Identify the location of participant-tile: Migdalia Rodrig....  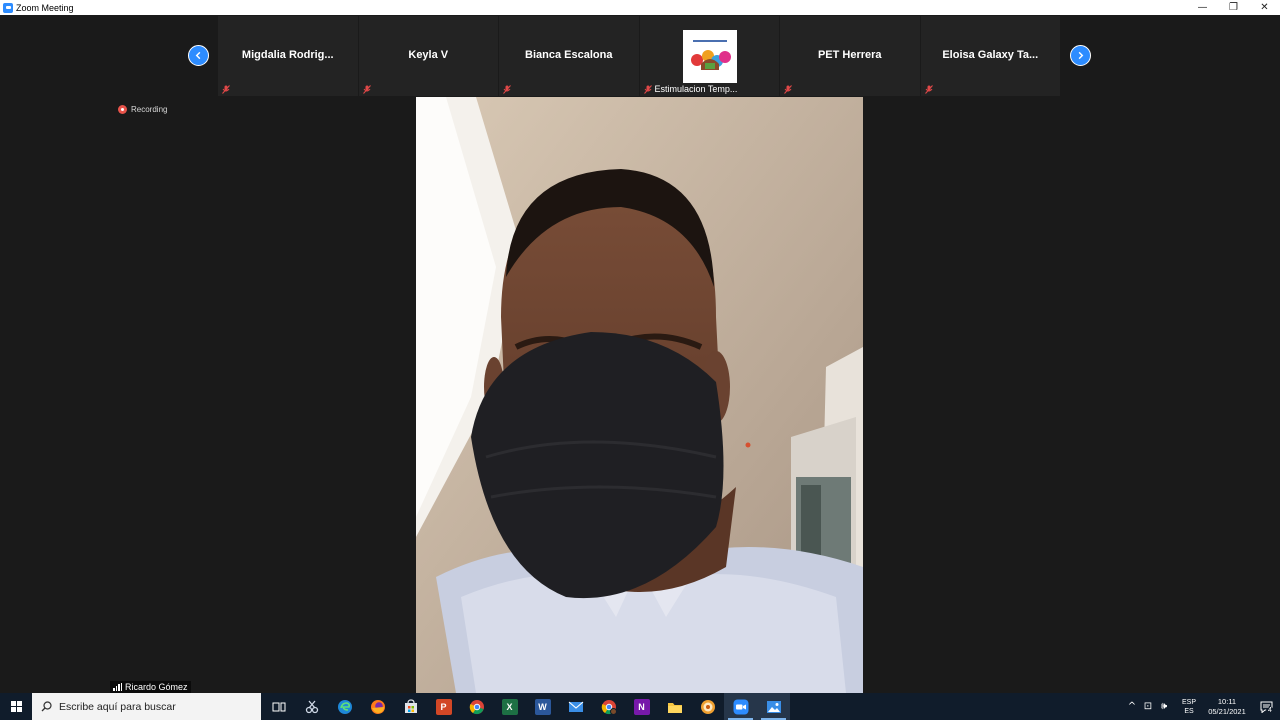
(288, 56).